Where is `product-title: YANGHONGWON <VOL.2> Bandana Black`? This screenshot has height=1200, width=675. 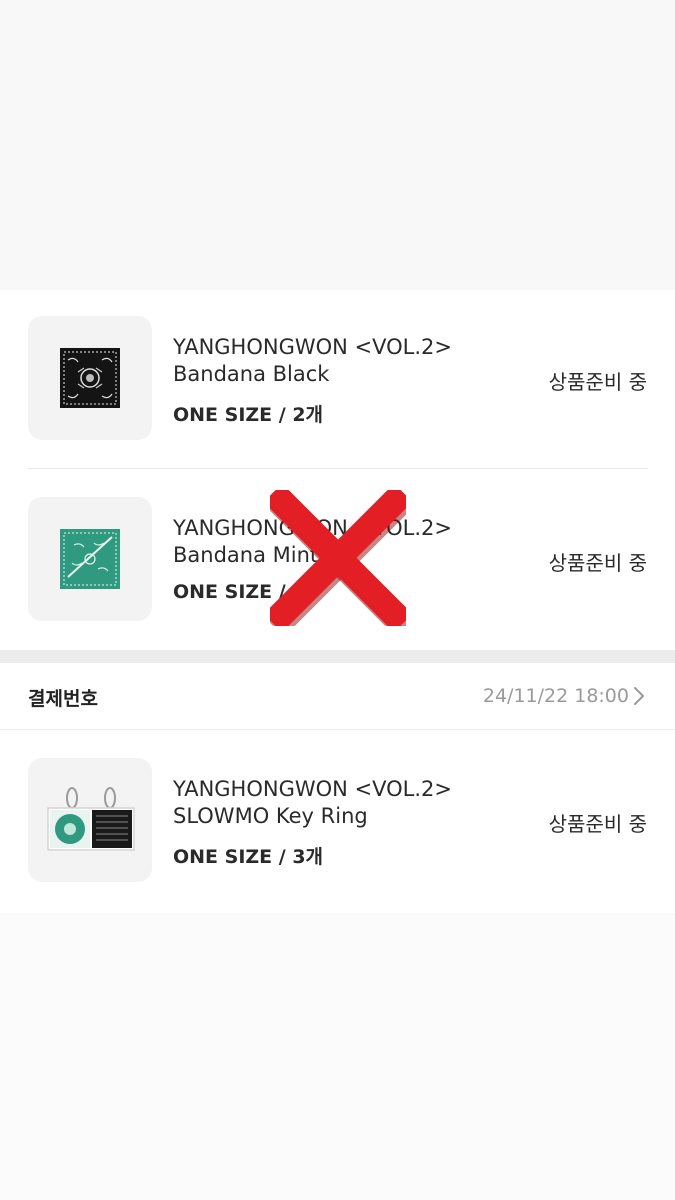 product-title: YANGHONGWON <VOL.2> Bandana Black is located at coordinates (312, 360).